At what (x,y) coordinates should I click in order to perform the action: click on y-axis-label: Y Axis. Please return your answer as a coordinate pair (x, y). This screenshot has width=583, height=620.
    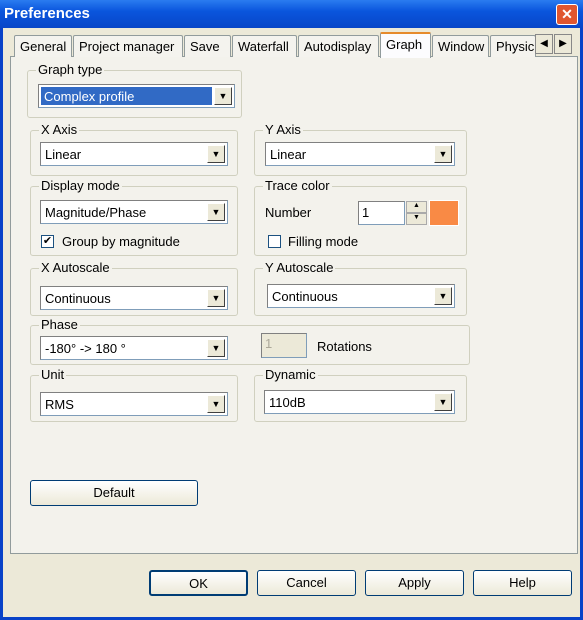
    Looking at the image, I should click on (283, 129).